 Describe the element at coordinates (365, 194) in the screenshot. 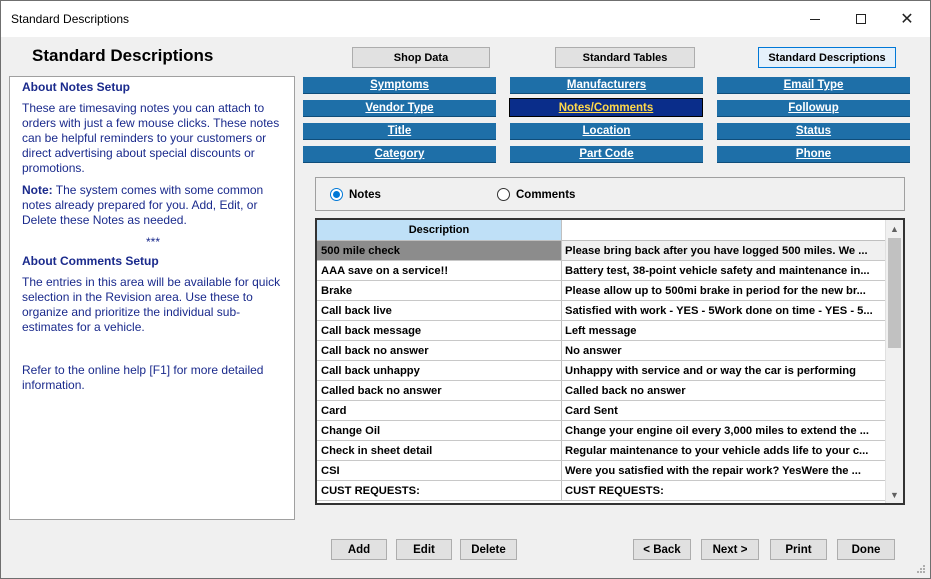

I see `notes-radio-label: Notes` at that location.